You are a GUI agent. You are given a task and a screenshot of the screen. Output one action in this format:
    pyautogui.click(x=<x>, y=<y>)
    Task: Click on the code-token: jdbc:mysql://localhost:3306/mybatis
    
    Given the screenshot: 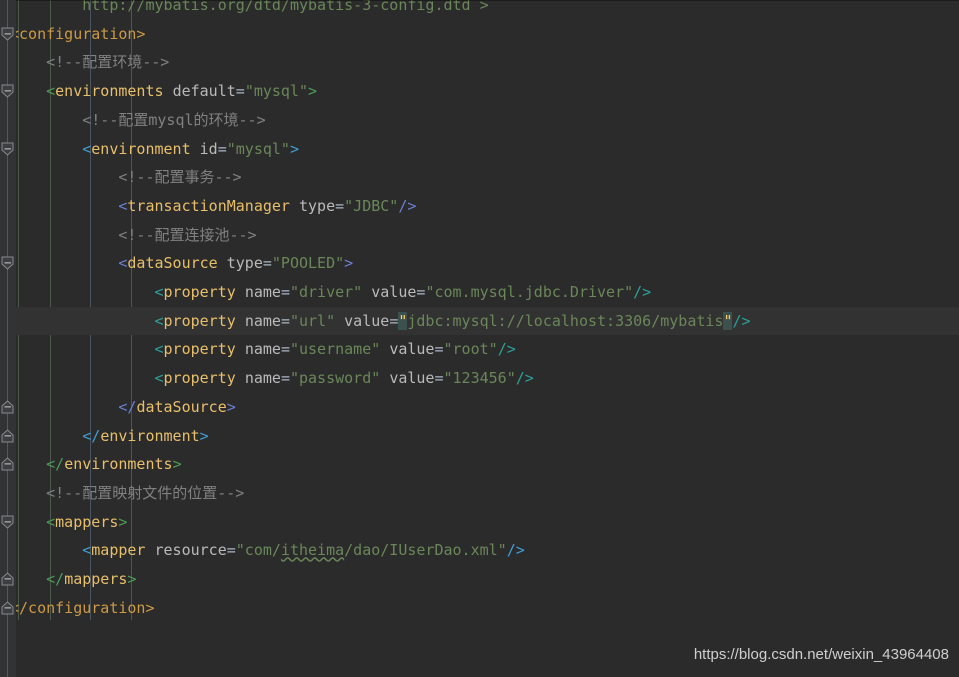 What is the action you would take?
    pyautogui.click(x=565, y=320)
    